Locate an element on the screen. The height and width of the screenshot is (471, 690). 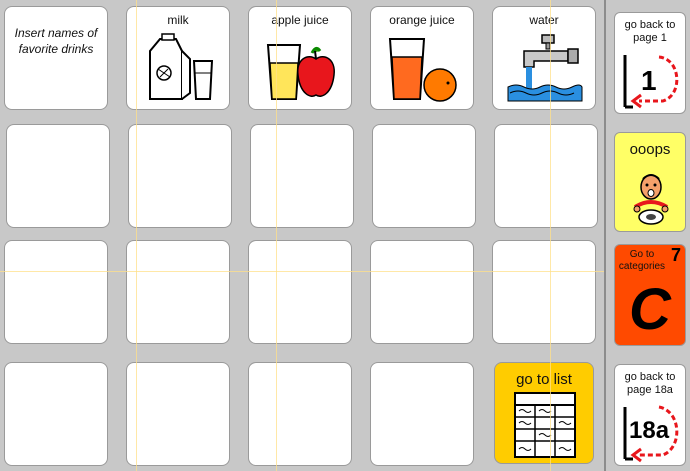
orange-juice-icon is located at coordinates (422, 70).